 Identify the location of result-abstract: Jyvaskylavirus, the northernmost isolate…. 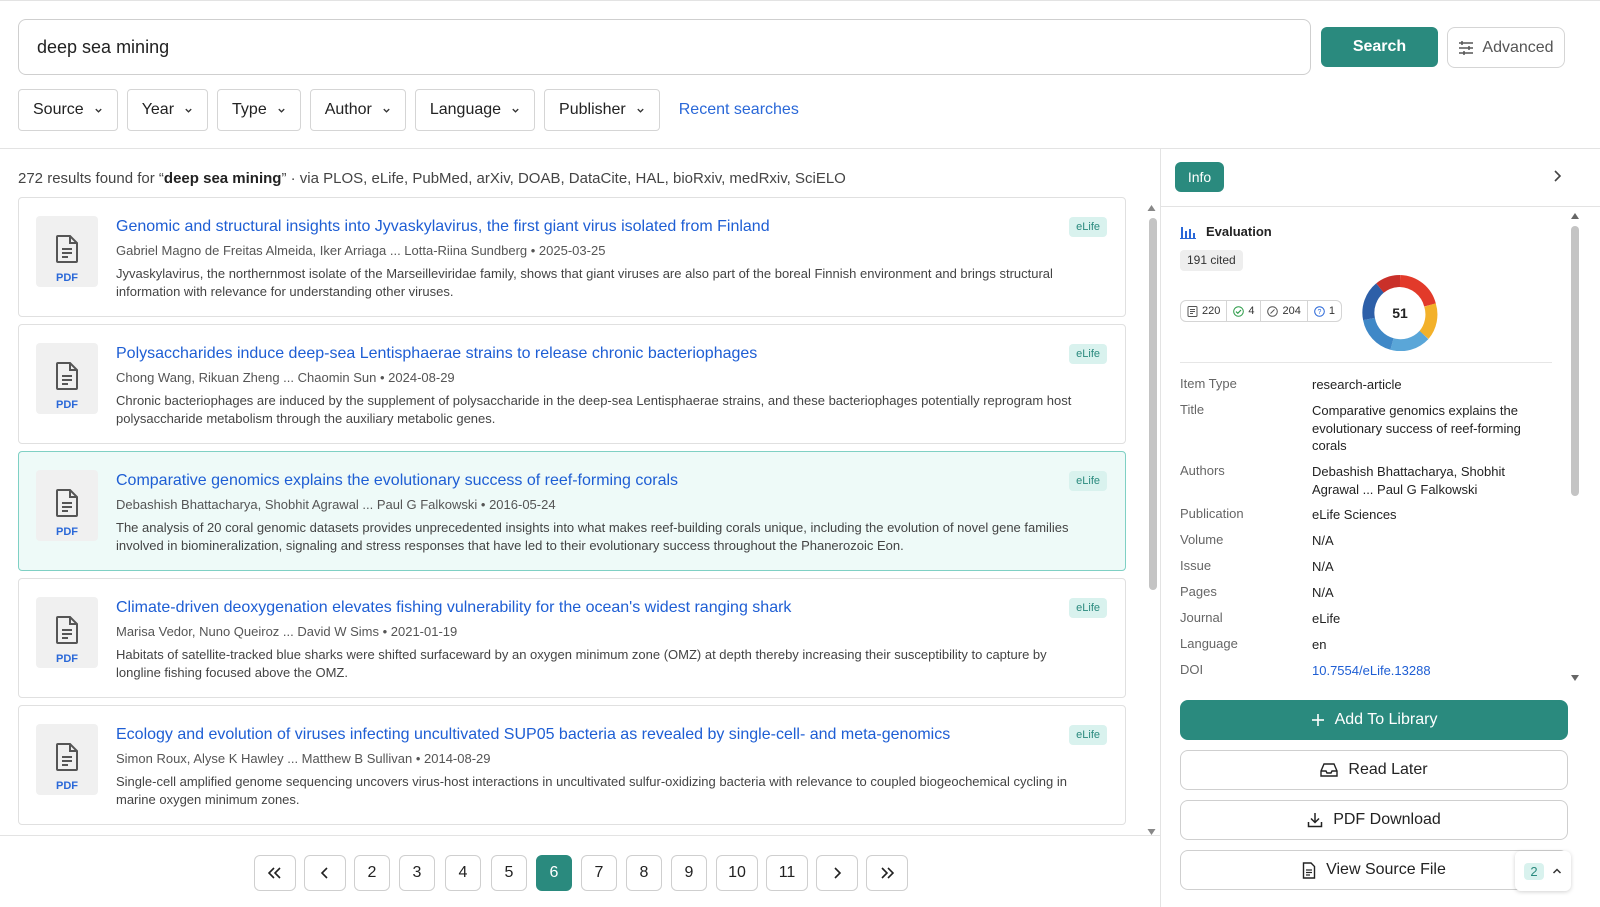
(584, 282).